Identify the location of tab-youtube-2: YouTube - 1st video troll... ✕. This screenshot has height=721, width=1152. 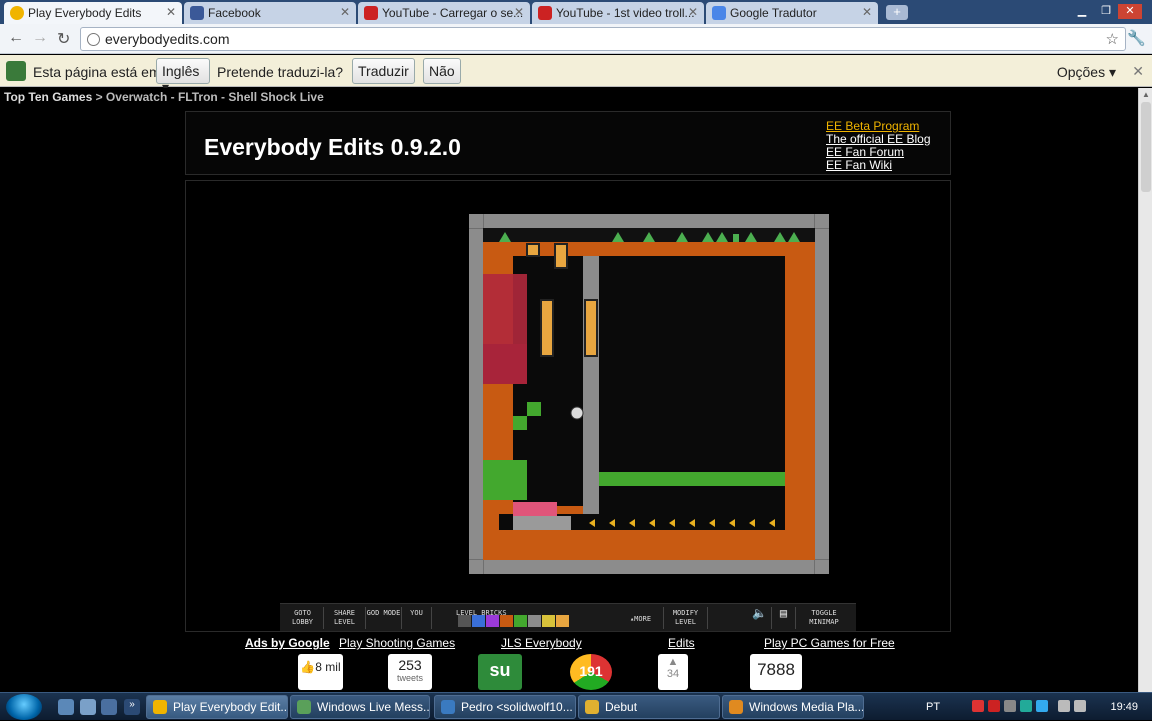
(618, 13).